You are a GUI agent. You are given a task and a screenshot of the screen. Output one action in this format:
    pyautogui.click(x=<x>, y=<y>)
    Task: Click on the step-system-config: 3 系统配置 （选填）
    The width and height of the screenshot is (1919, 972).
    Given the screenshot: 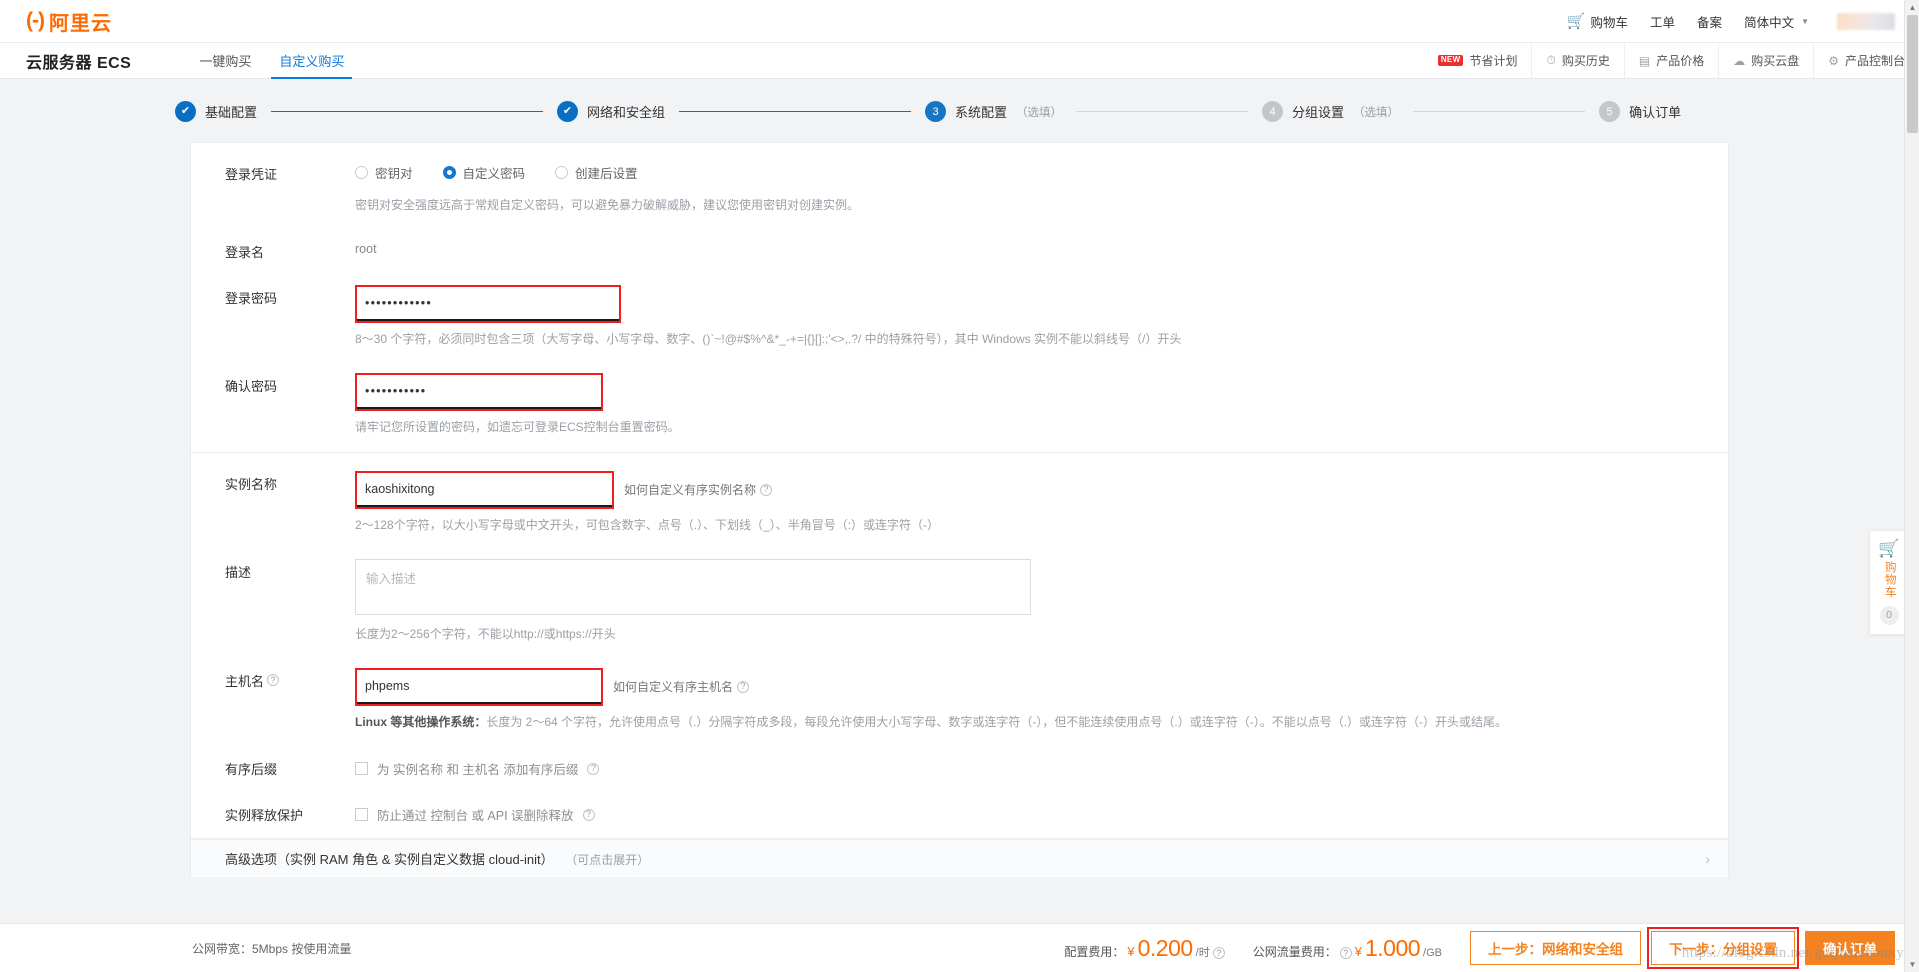 What is the action you would take?
    pyautogui.click(x=993, y=111)
    